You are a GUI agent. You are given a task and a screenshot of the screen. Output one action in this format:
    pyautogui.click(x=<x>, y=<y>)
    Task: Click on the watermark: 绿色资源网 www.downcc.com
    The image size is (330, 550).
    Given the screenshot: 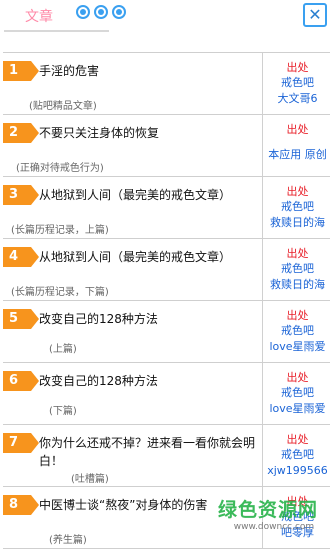 What is the action you would take?
    pyautogui.click(x=274, y=513)
    